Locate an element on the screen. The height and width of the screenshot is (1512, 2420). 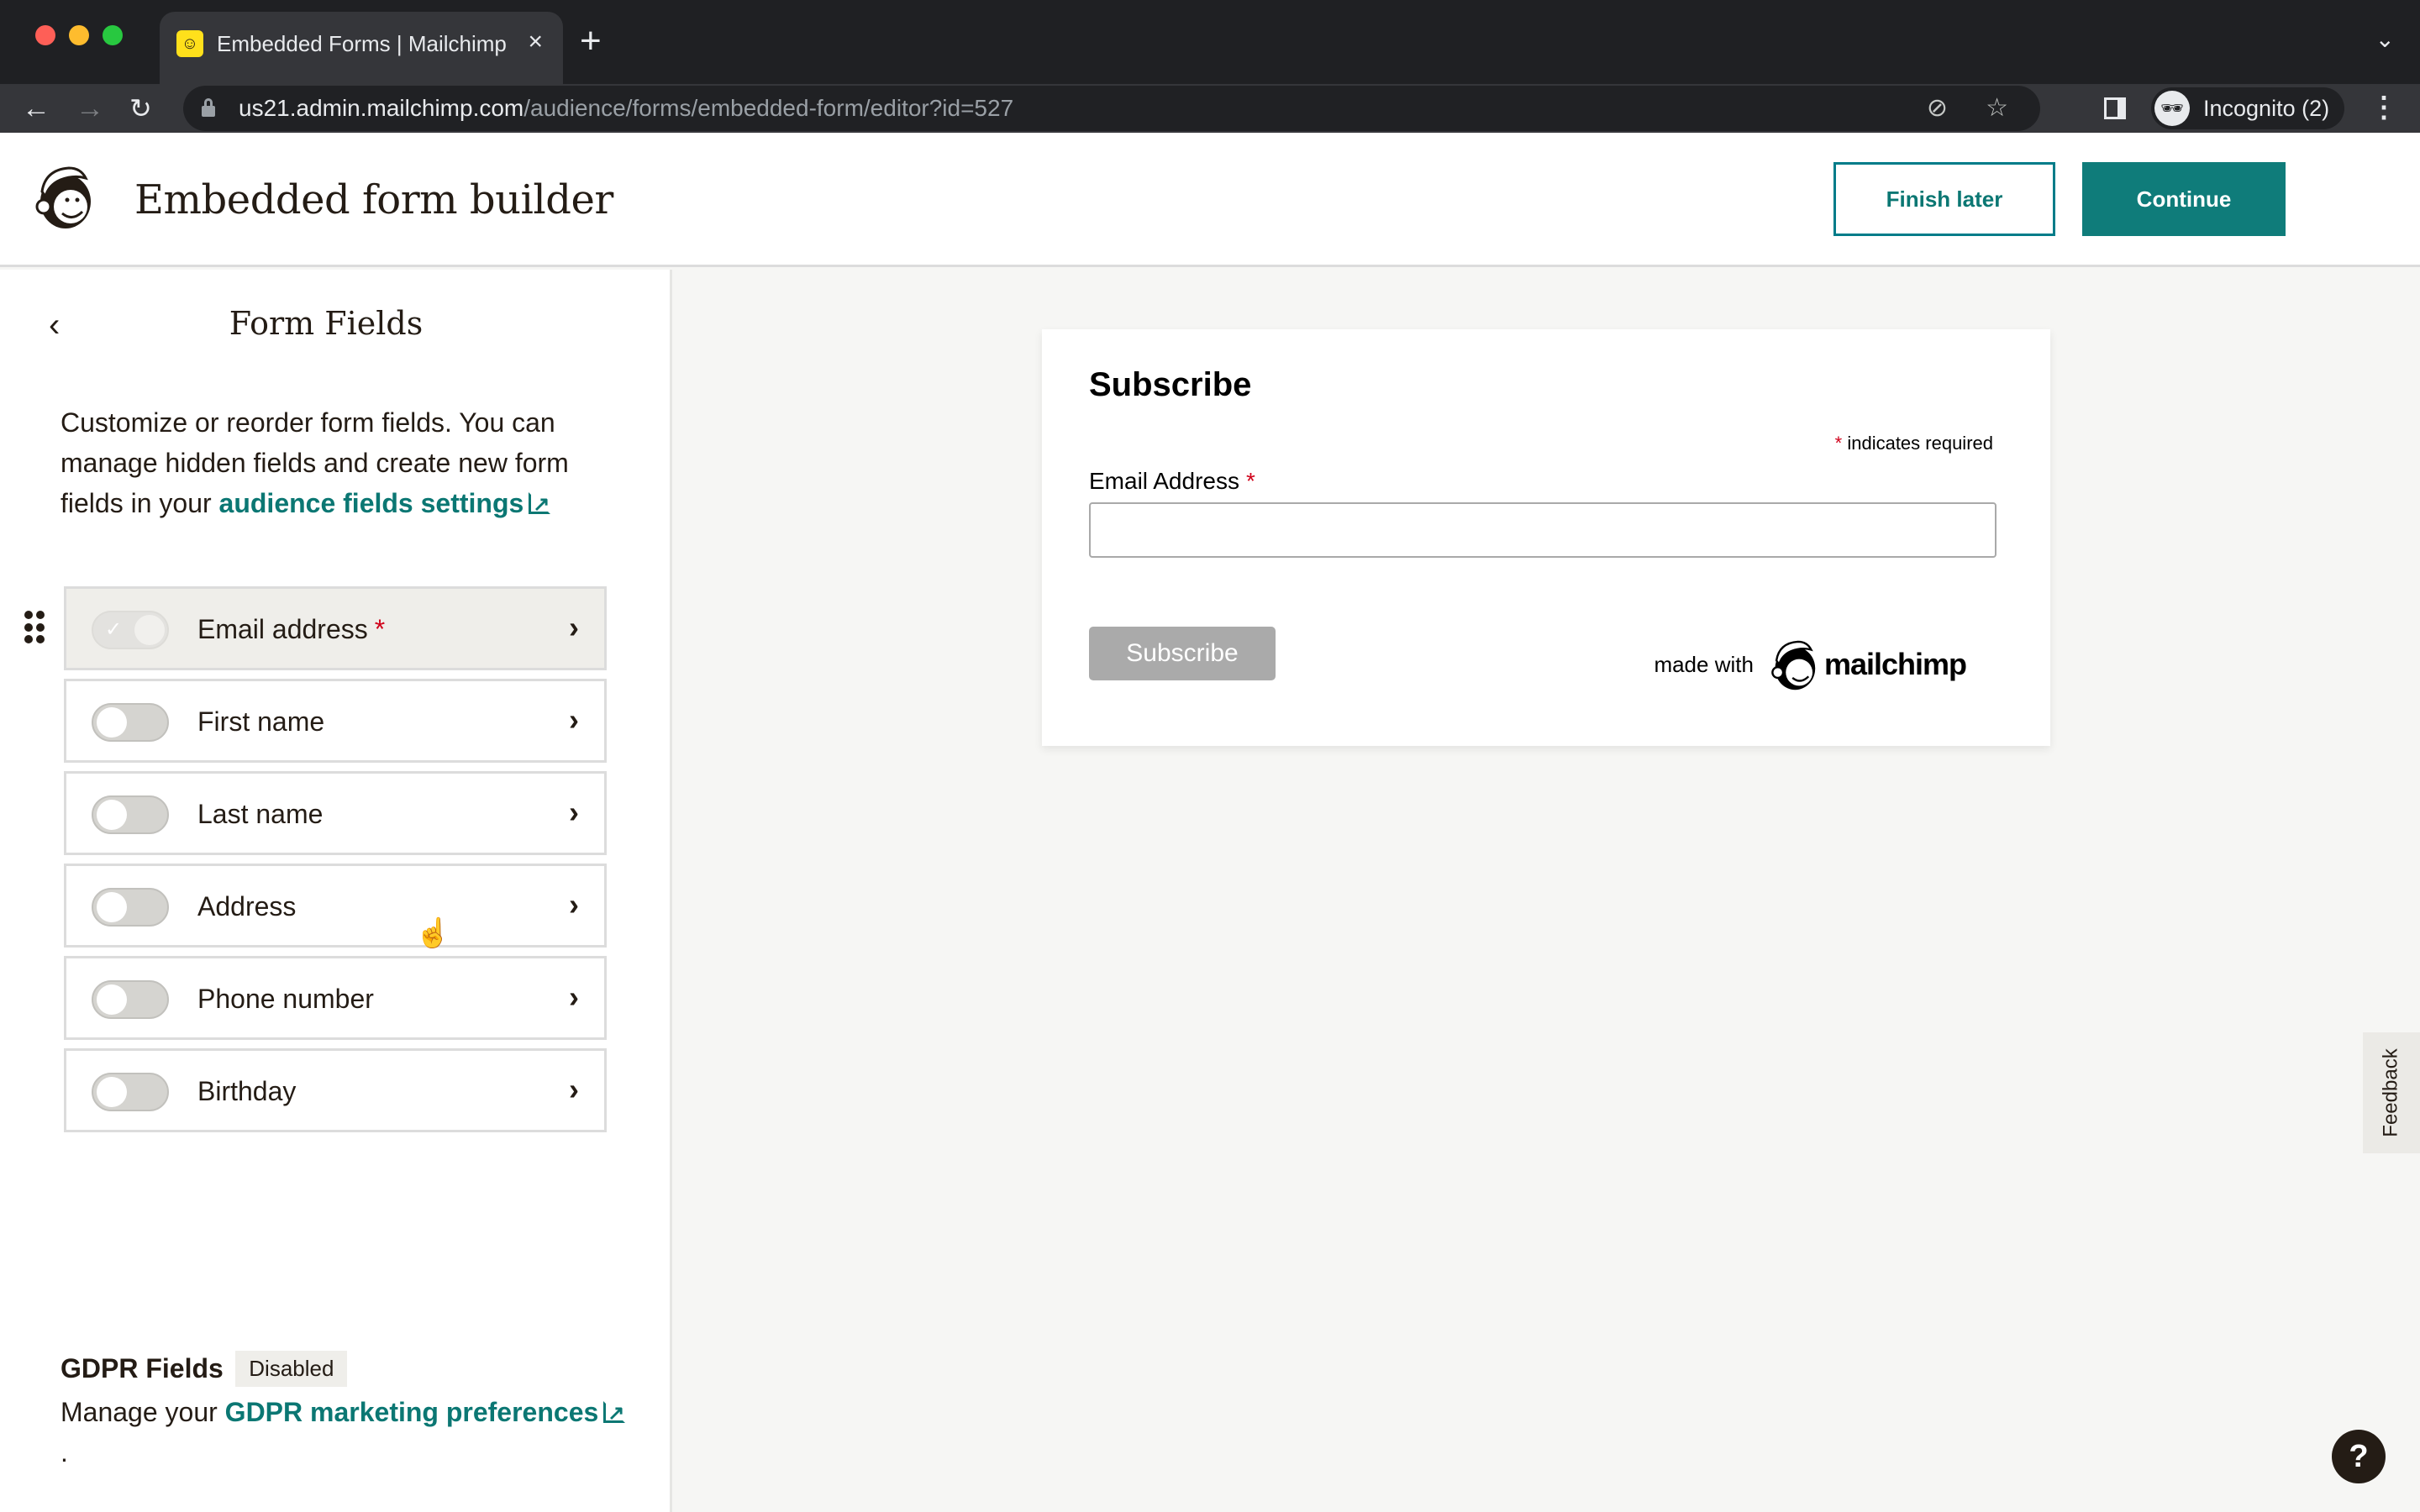
feedback-label: Feedback is located at coordinates (2391, 1092).